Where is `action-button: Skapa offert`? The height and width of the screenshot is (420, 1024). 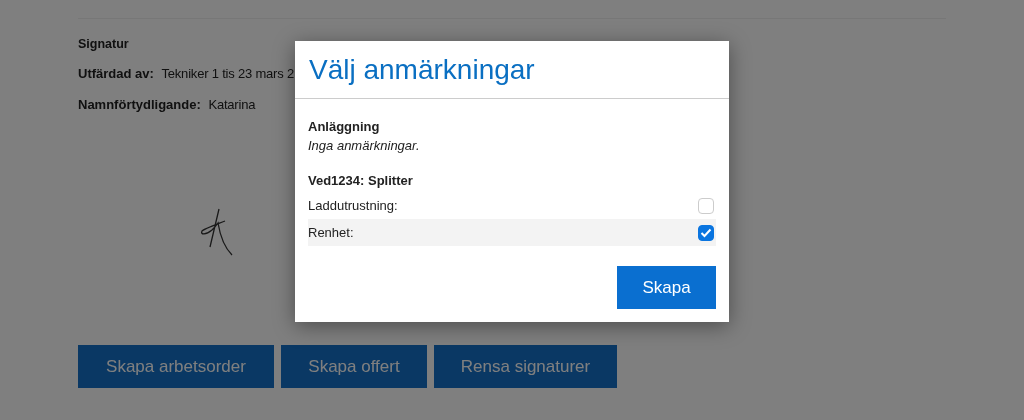
action-button: Skapa offert is located at coordinates (354, 366).